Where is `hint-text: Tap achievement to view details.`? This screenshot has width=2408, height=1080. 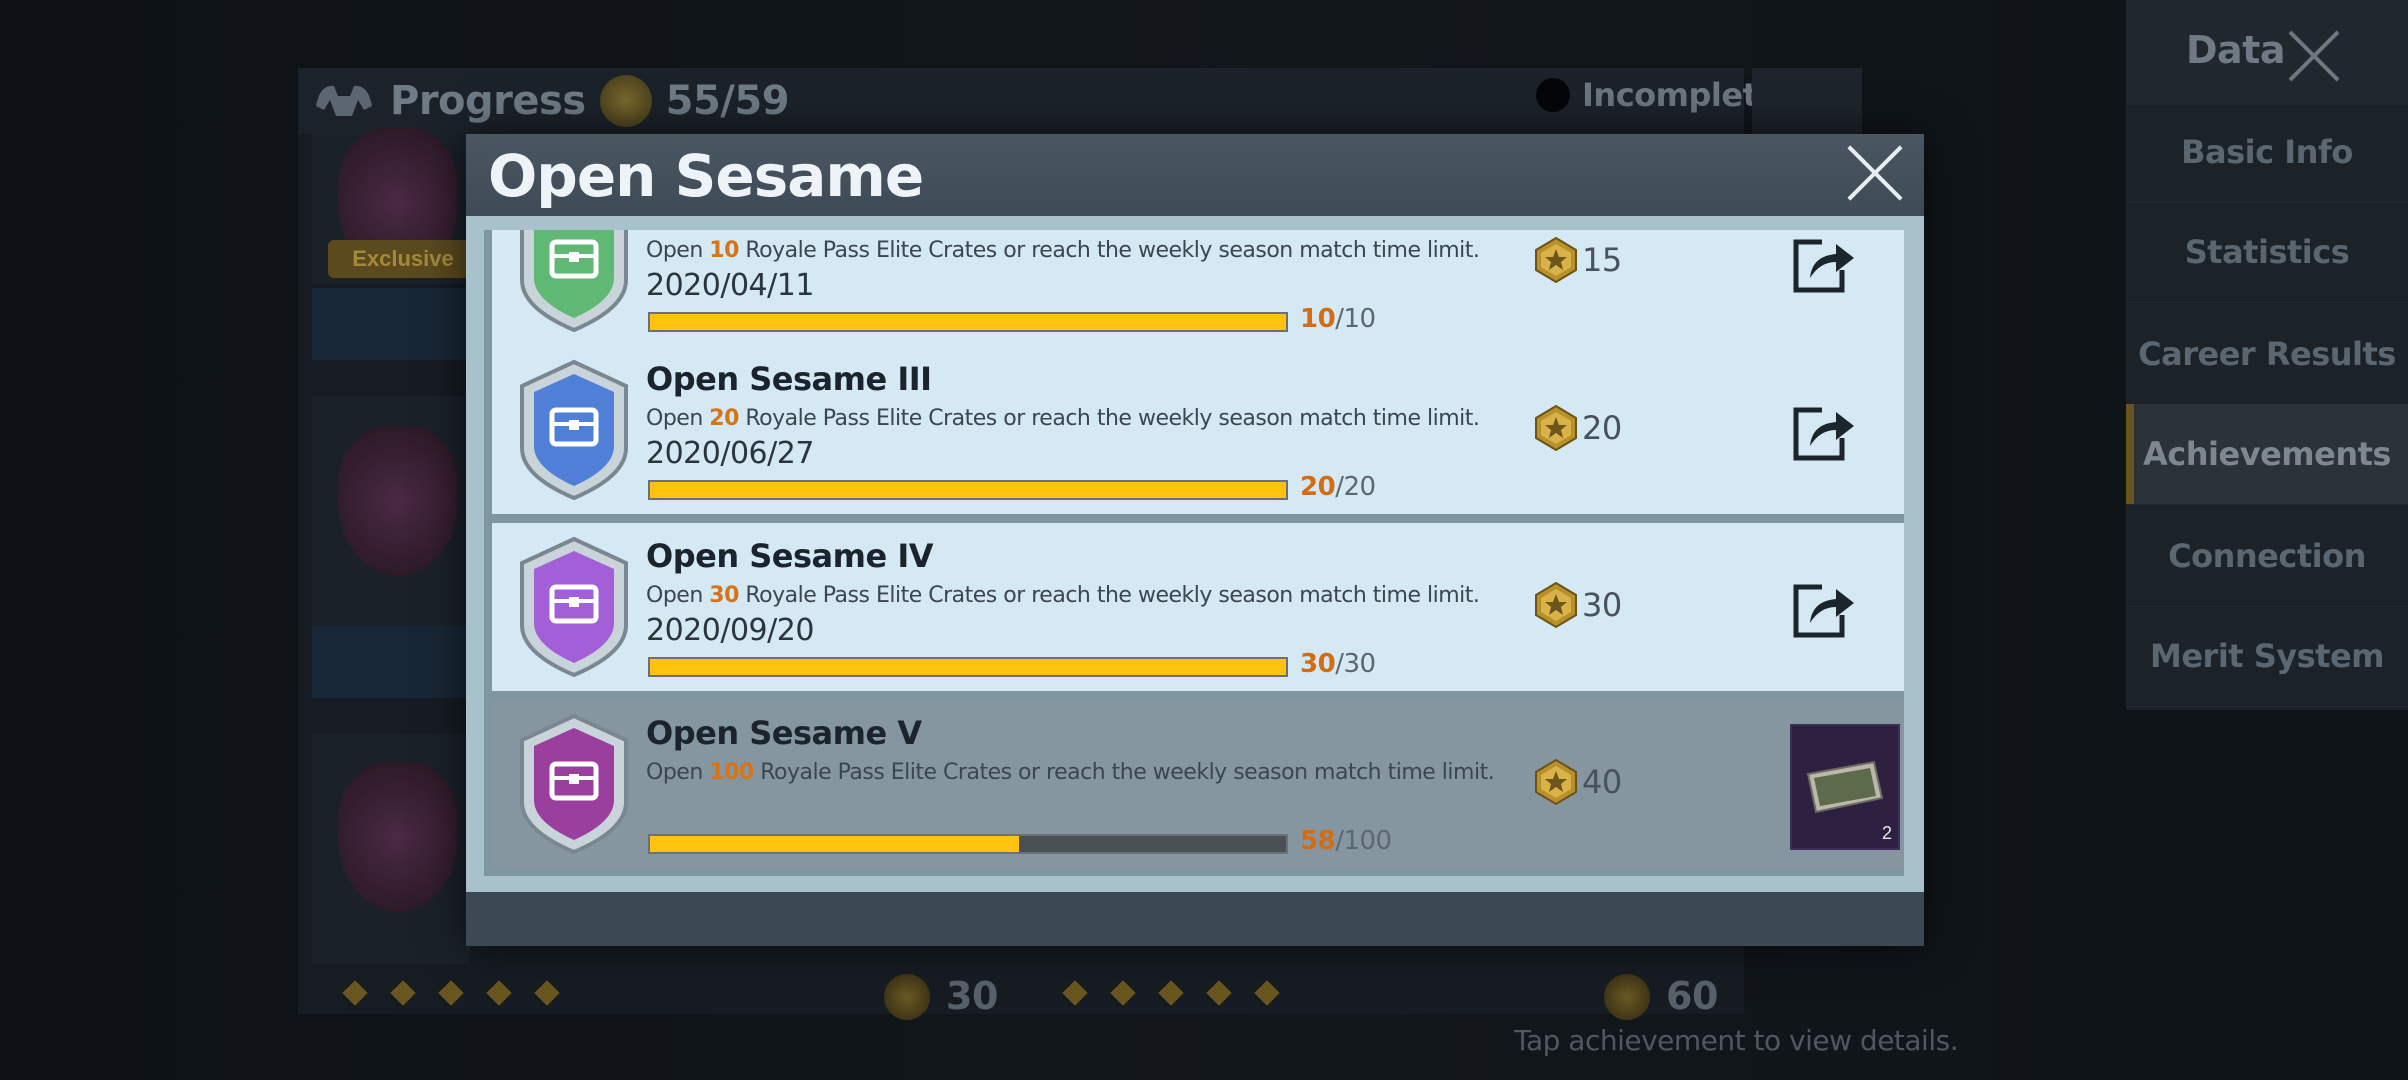 hint-text: Tap achievement to view details. is located at coordinates (1736, 1040).